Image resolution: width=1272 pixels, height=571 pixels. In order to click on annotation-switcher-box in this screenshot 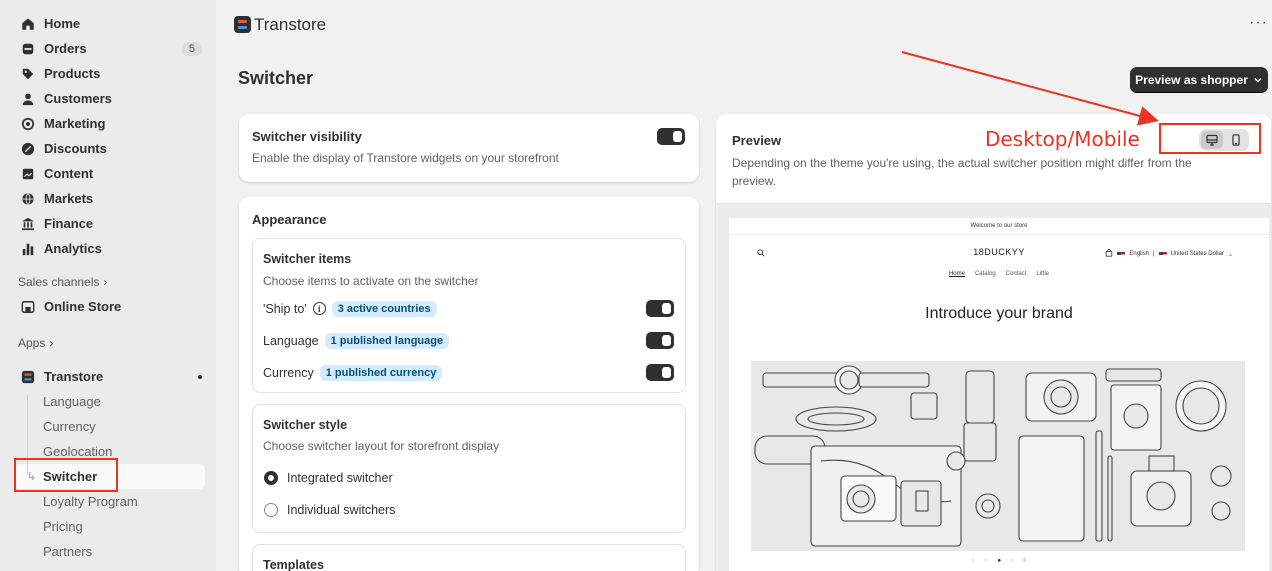, I will do `click(66, 475)`.